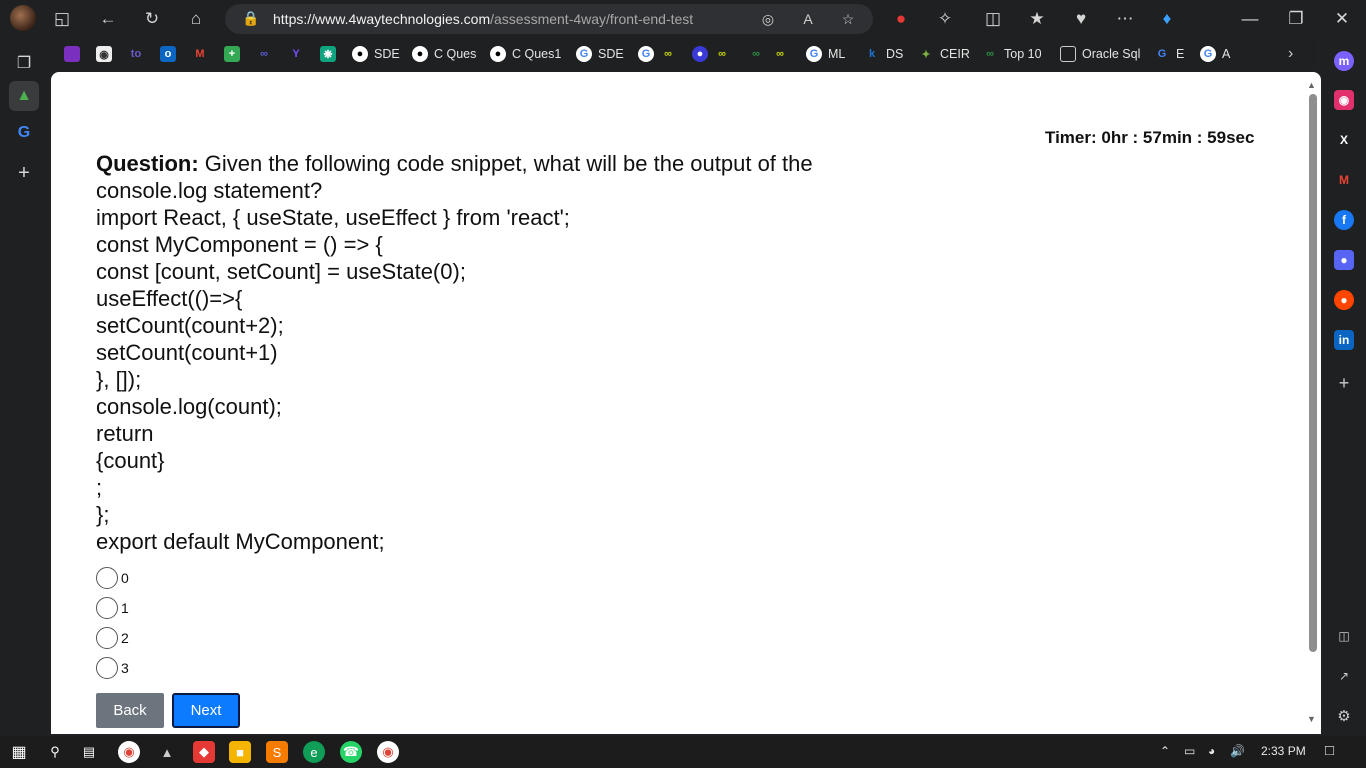 This screenshot has width=1366, height=768. I want to click on bookmark-a: GA, so click(1215, 54).